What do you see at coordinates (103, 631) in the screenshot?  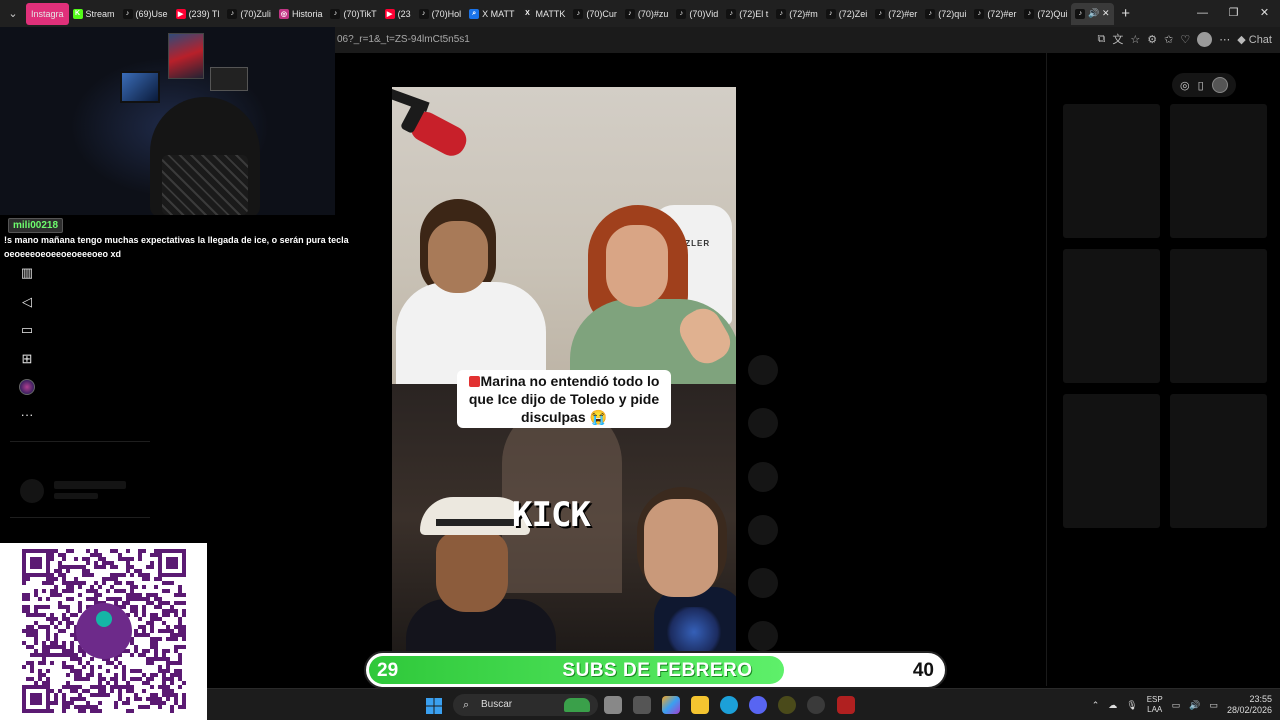 I see `yape-qr-code` at bounding box center [103, 631].